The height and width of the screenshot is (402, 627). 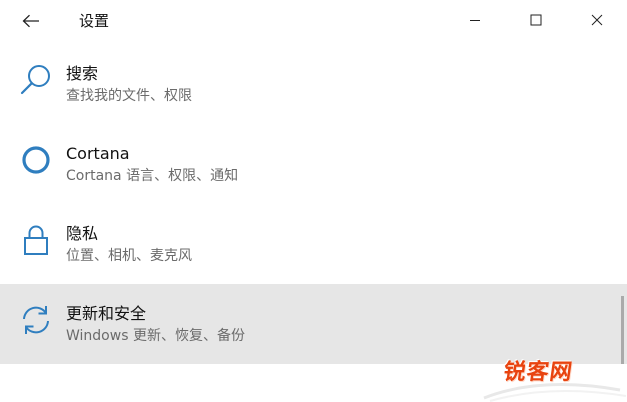 I want to click on sync-icon, so click(x=36, y=320).